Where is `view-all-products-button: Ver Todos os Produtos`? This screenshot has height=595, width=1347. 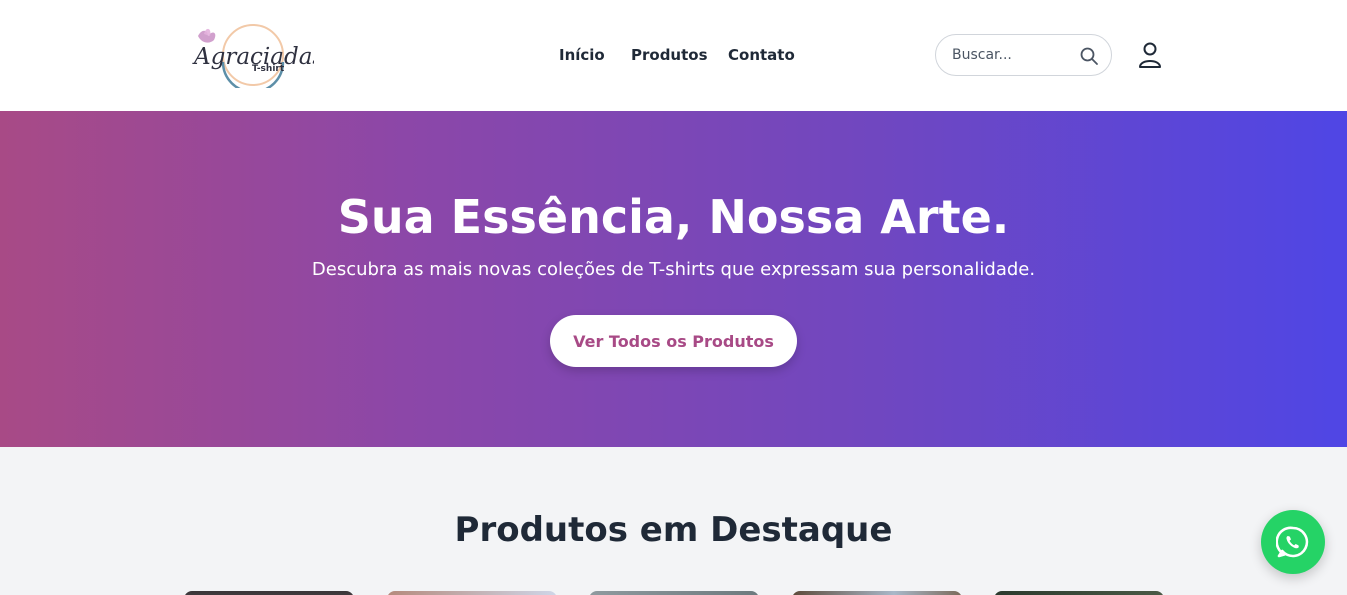
view-all-products-button: Ver Todos os Produtos is located at coordinates (673, 341).